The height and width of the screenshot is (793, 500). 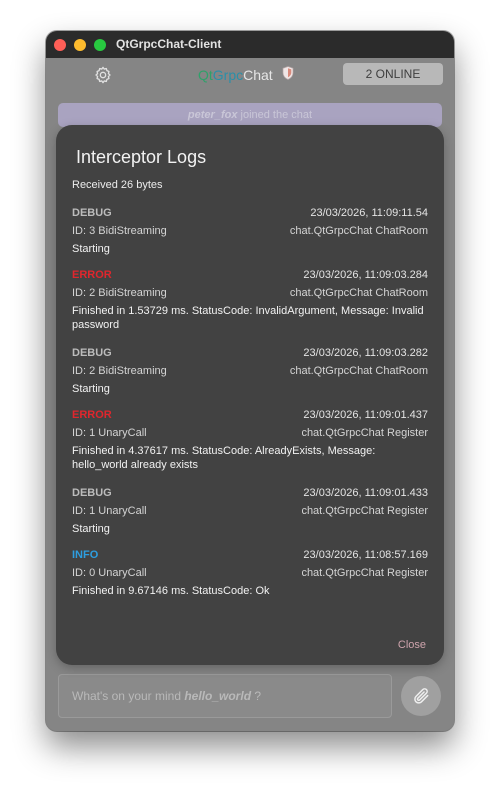 I want to click on log-level-label: INFO, so click(x=85, y=555).